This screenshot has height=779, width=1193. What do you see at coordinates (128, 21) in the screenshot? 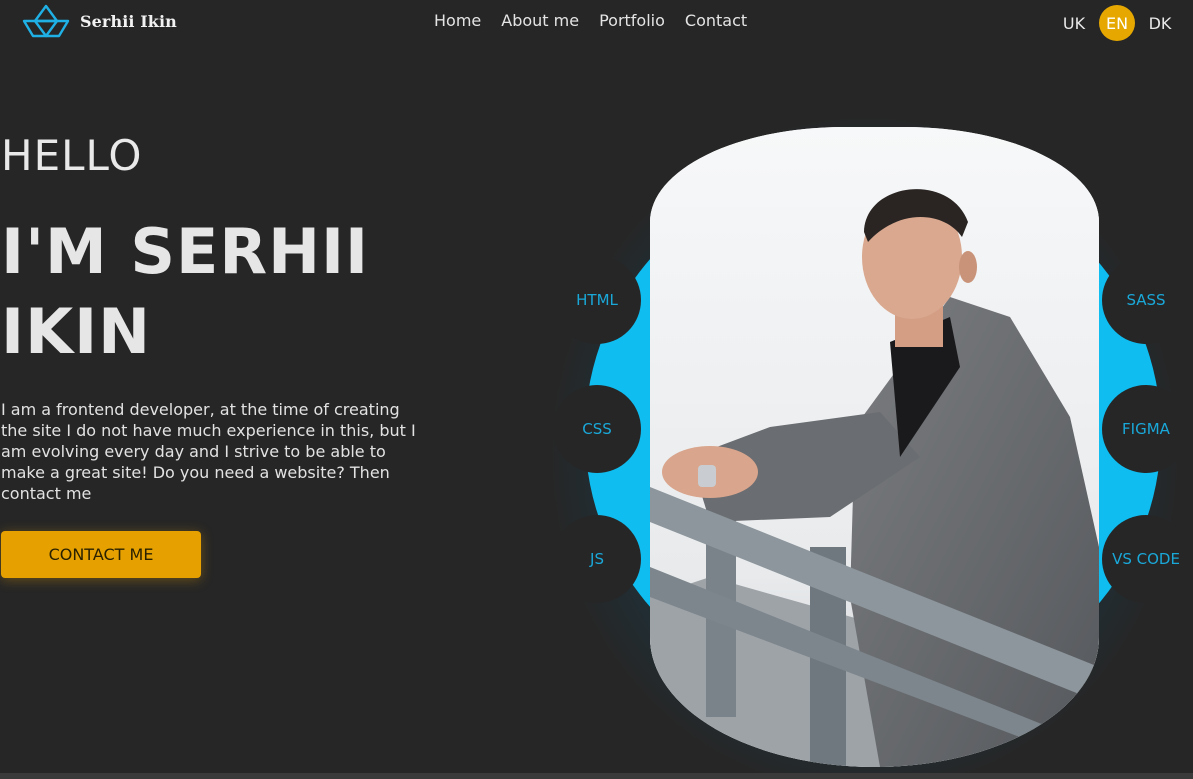
I see `brand-name: Serhii Ikin` at bounding box center [128, 21].